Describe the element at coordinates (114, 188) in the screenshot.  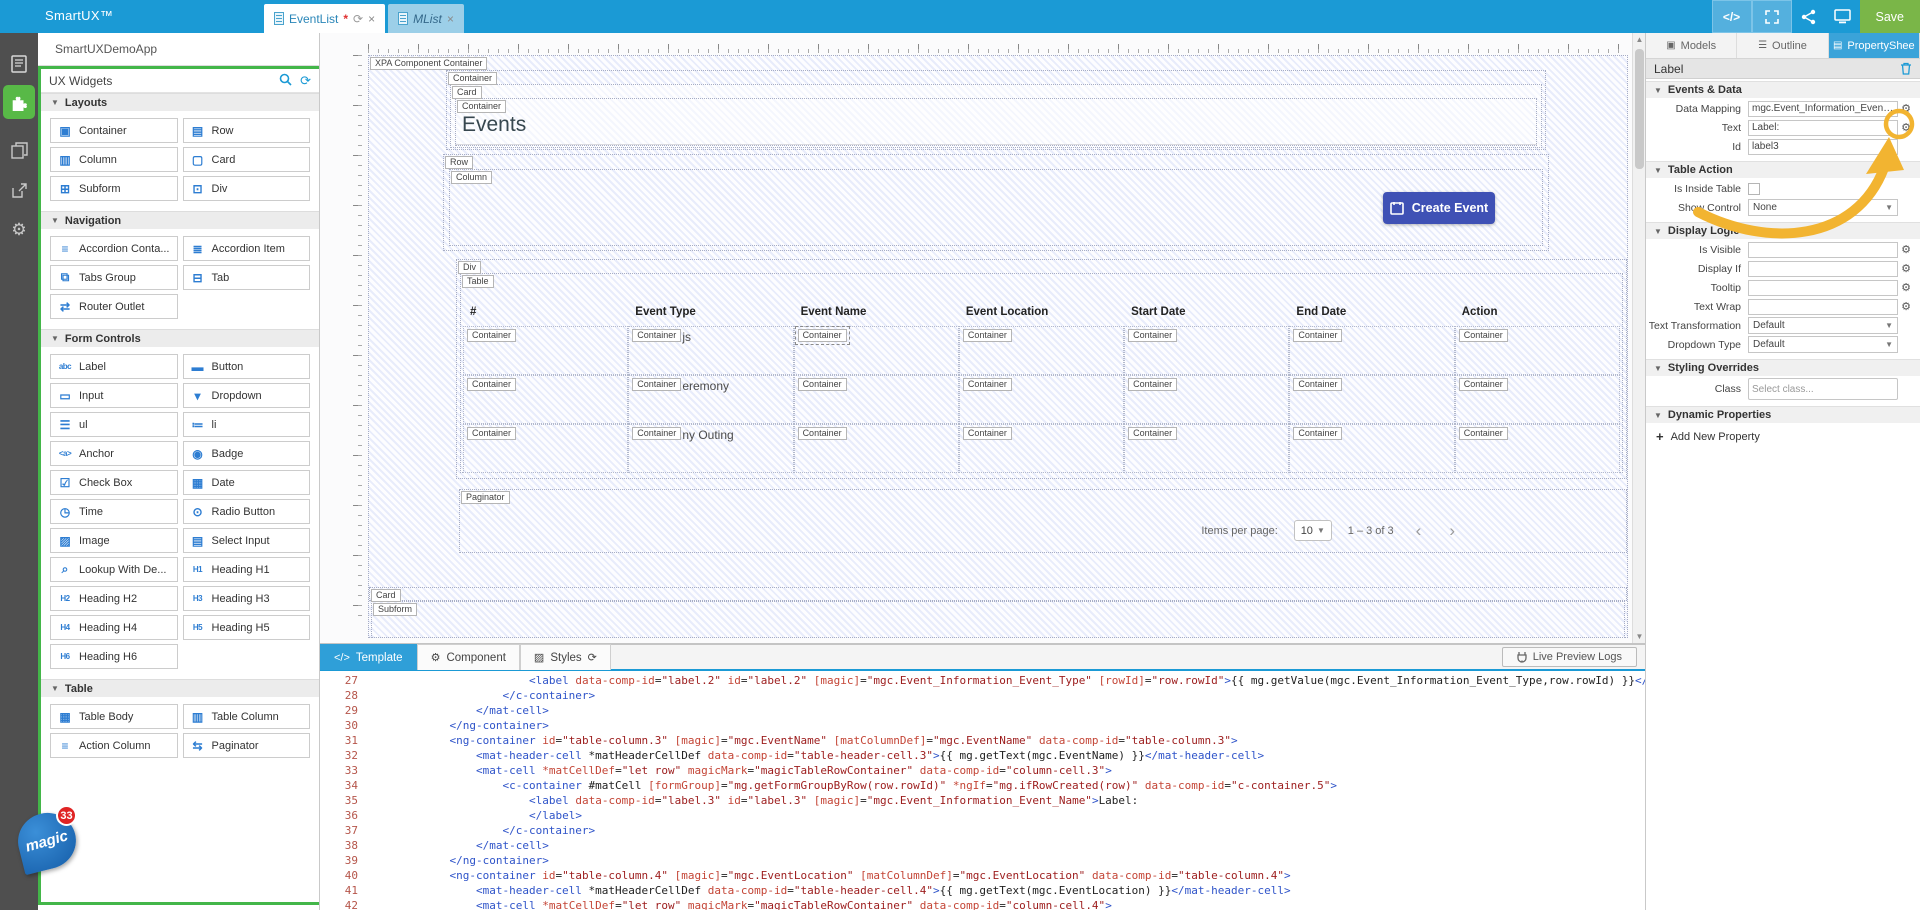
I see `widget-tile-subform: ⊞ Subform` at that location.